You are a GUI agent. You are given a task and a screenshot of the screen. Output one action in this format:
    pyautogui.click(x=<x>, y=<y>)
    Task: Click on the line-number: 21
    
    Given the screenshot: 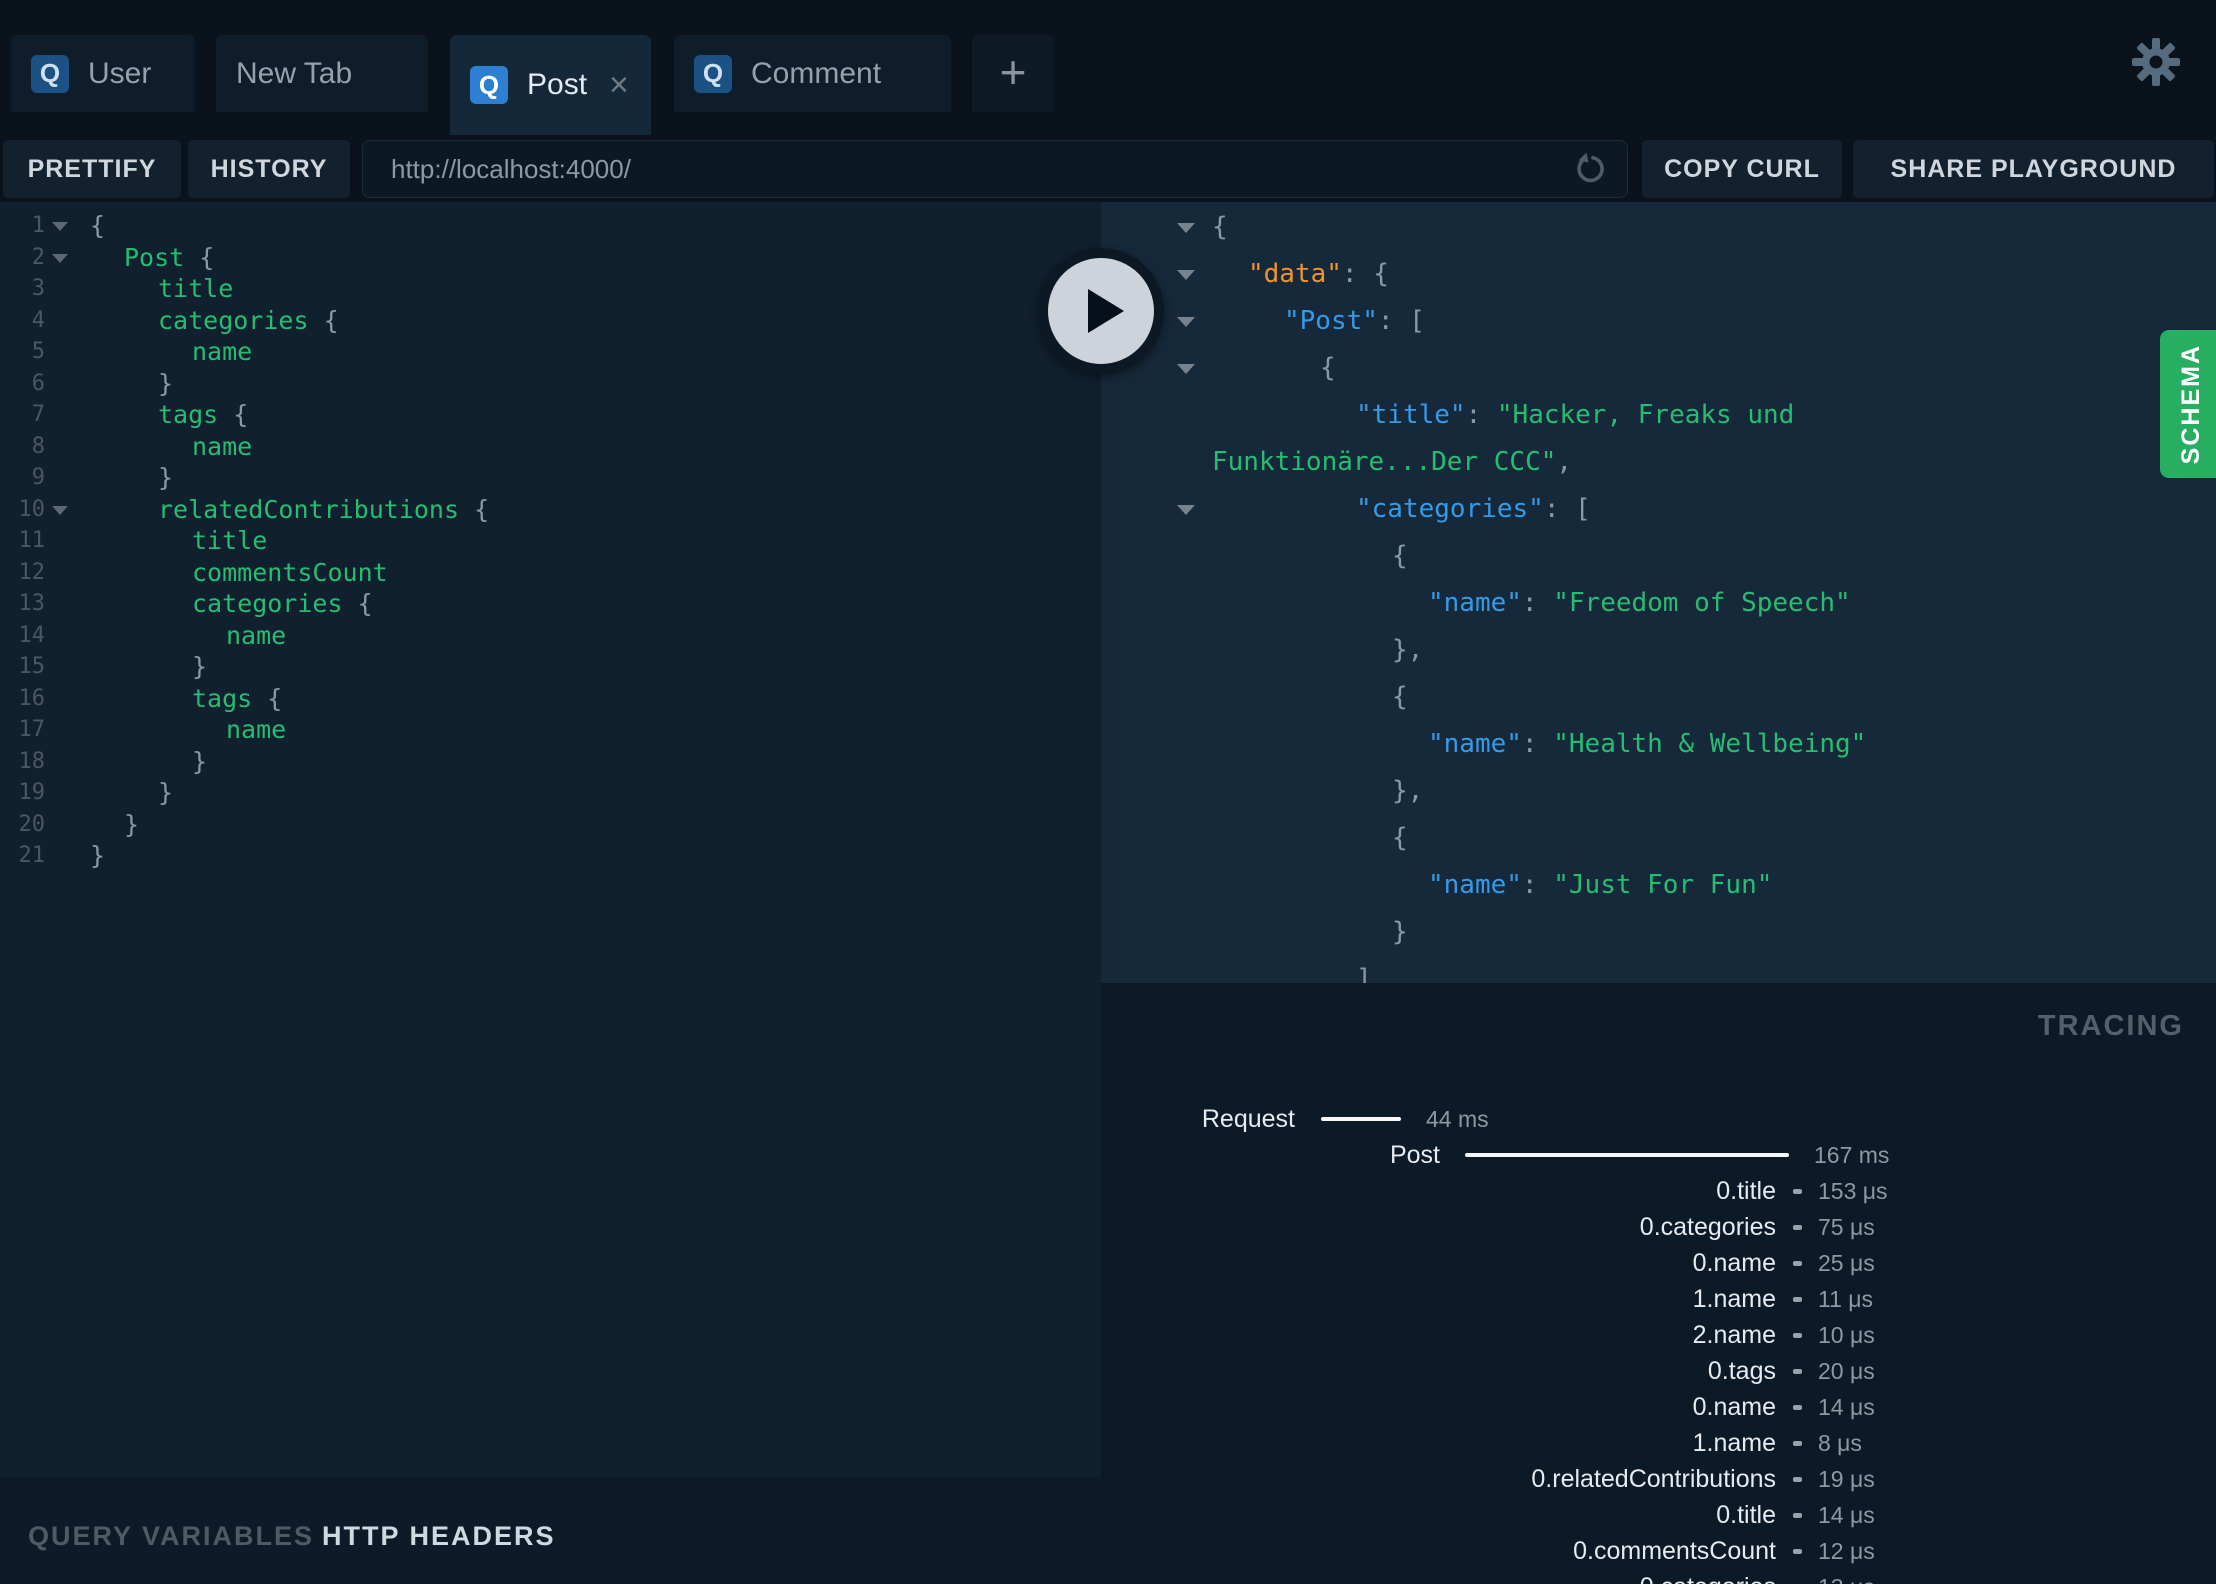 What is the action you would take?
    pyautogui.click(x=32, y=855)
    